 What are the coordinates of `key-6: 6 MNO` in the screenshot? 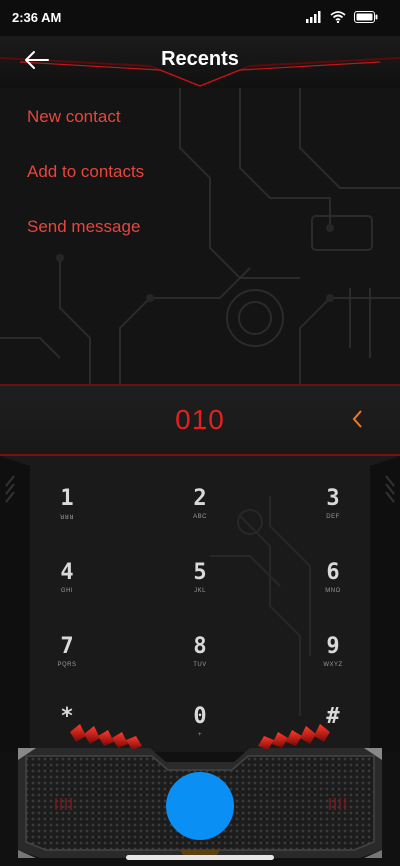 It's located at (333, 588).